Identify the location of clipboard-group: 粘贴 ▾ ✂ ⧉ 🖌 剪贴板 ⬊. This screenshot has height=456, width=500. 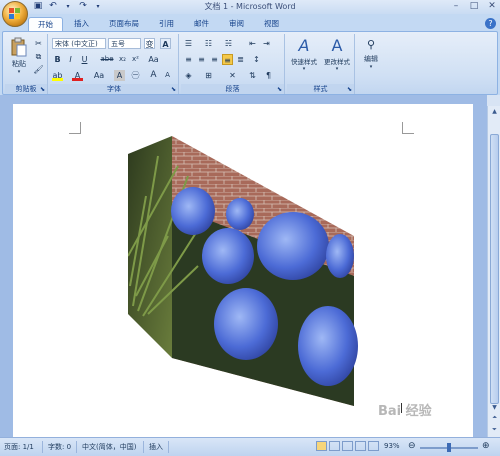
(26, 64).